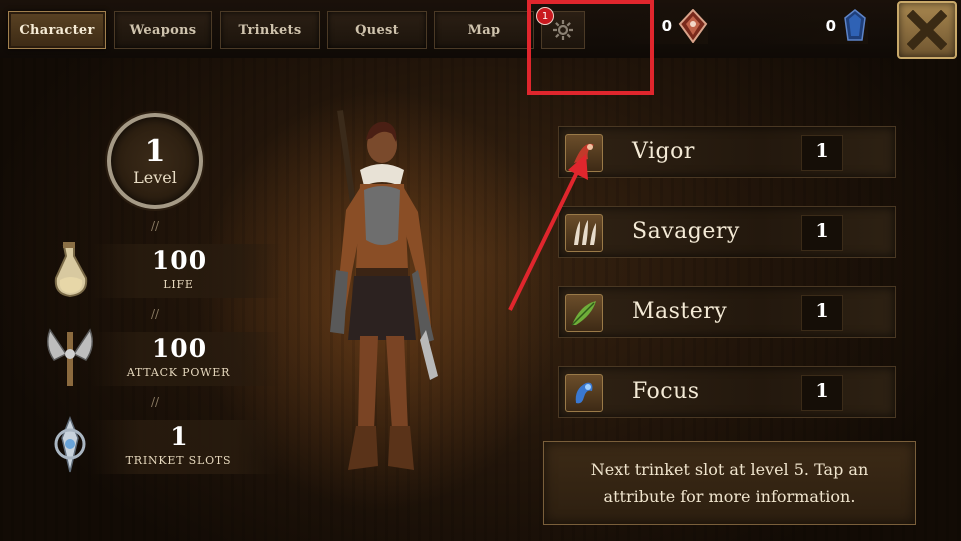 Image resolution: width=961 pixels, height=541 pixels. I want to click on stat-value: 1, so click(179, 436).